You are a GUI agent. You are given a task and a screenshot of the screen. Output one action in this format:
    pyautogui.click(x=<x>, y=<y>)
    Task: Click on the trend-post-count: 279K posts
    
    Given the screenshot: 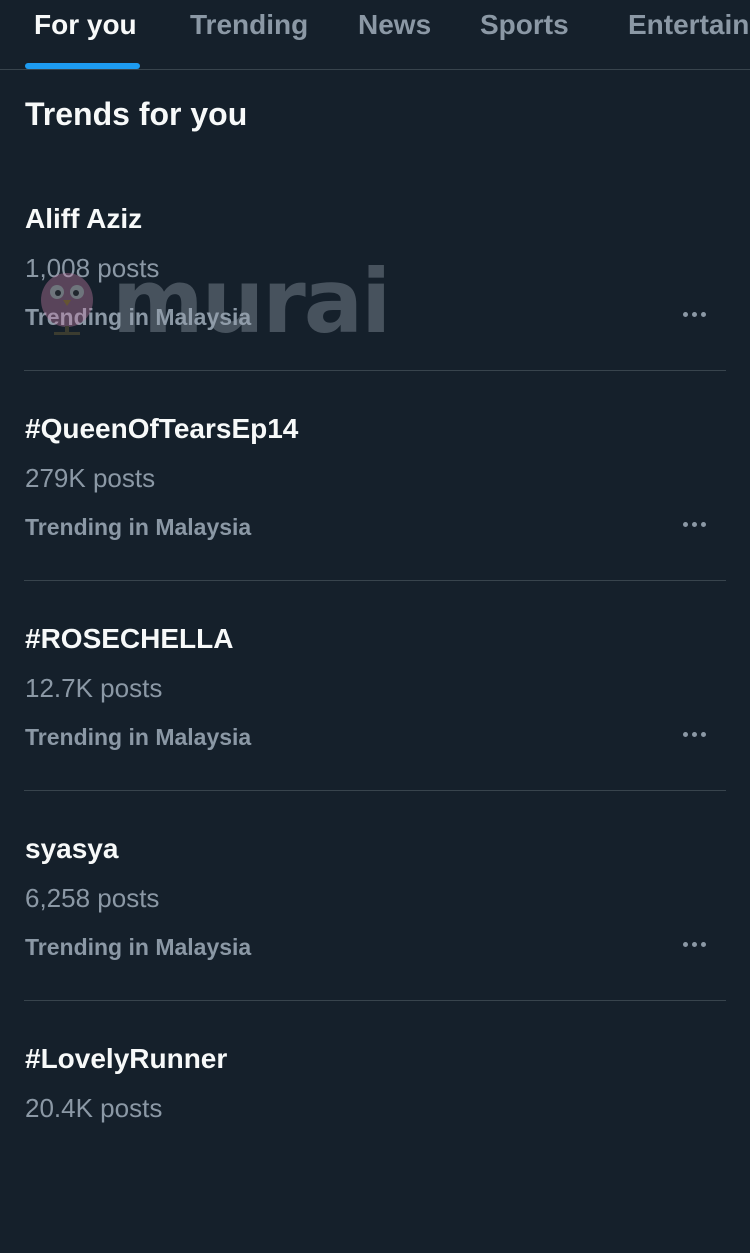 What is the action you would take?
    pyautogui.click(x=90, y=478)
    